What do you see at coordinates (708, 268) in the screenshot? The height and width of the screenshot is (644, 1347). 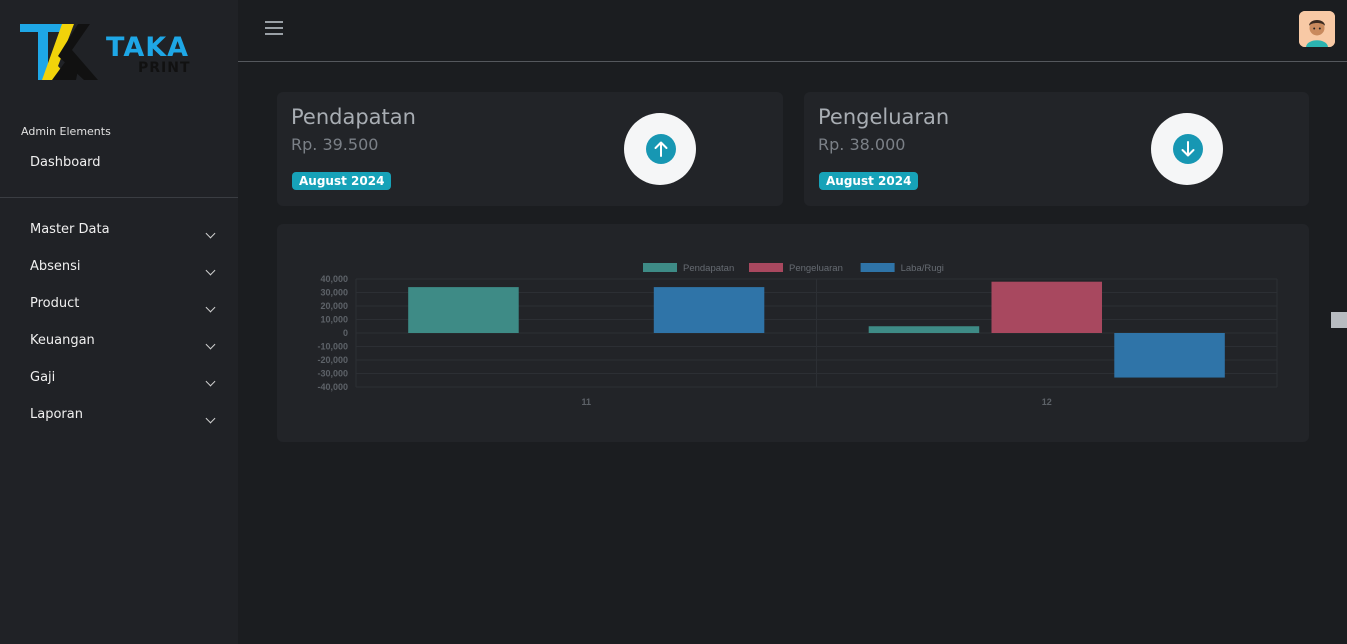 I see `legend-label: Pendapatan` at bounding box center [708, 268].